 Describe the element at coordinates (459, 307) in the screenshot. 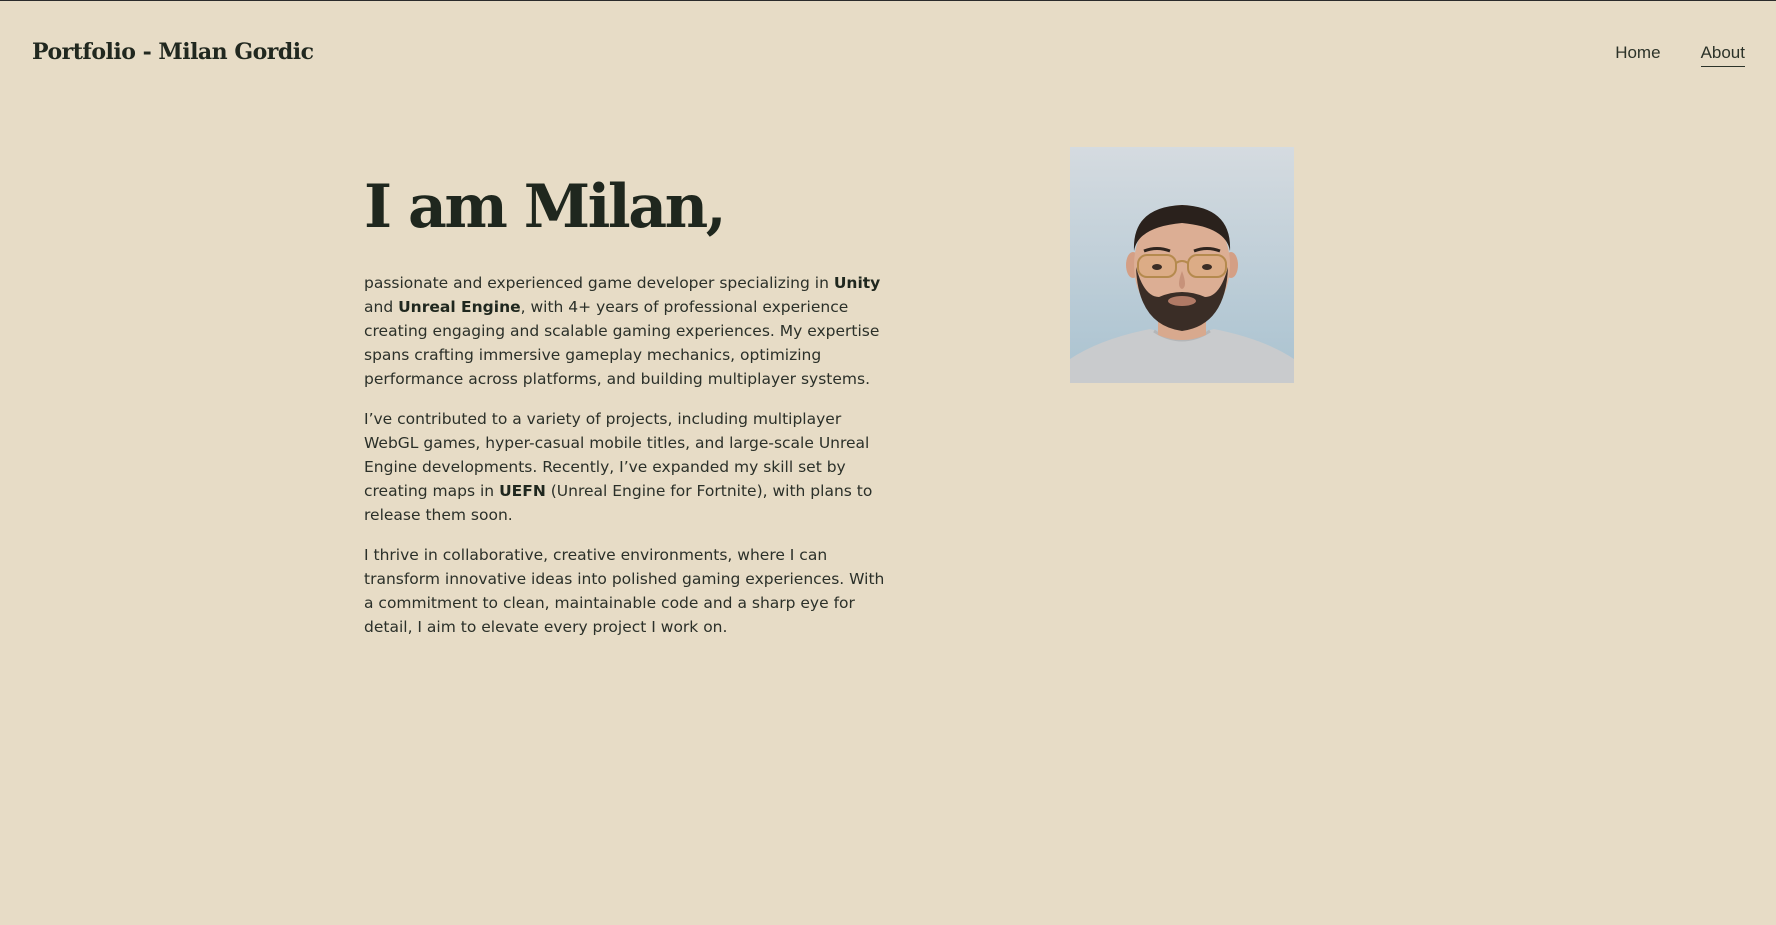

I see `highlight-unreal-engine: Unreal Engine` at that location.